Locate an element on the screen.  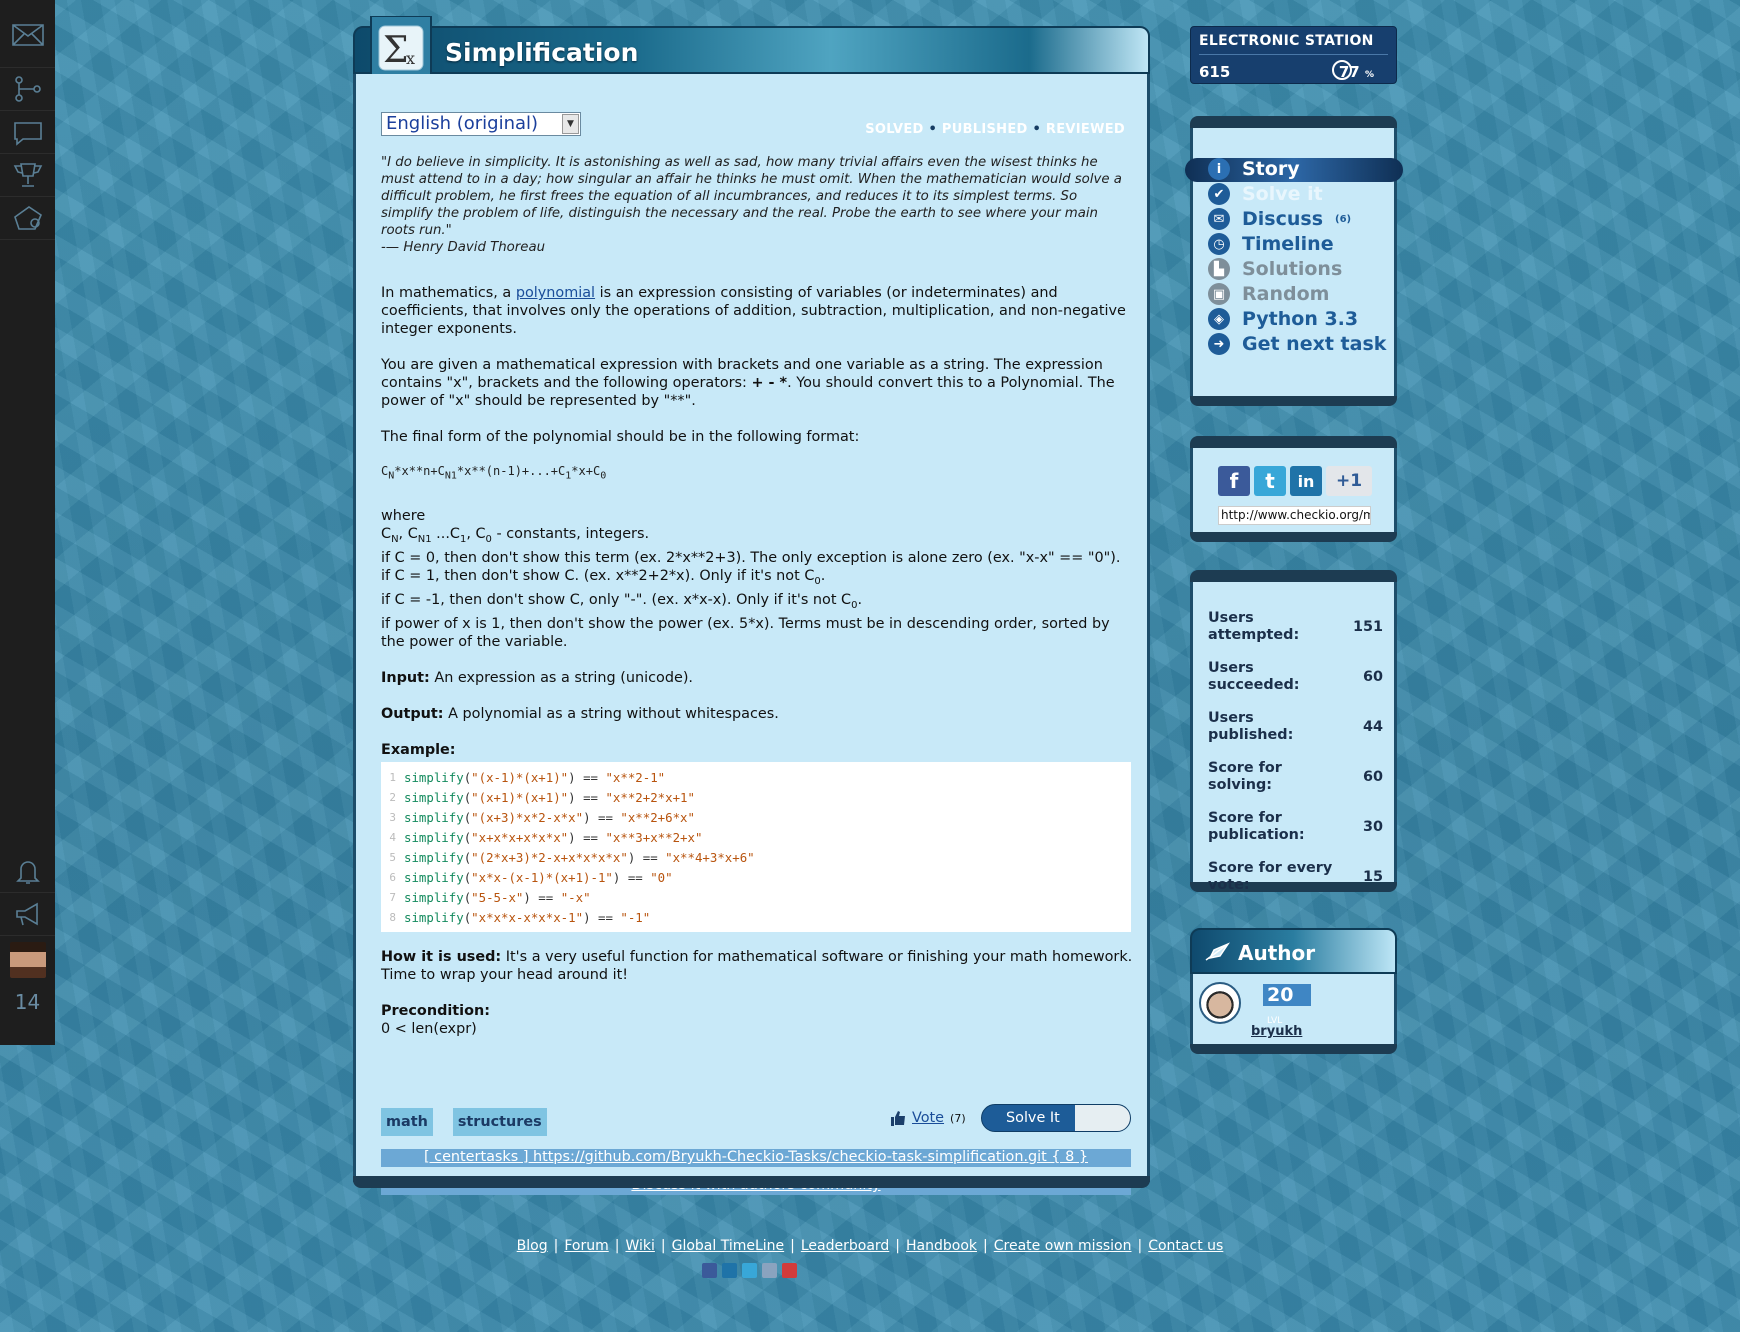
stat-row: Users succeeded: 60 is located at coordinates (1295, 677).